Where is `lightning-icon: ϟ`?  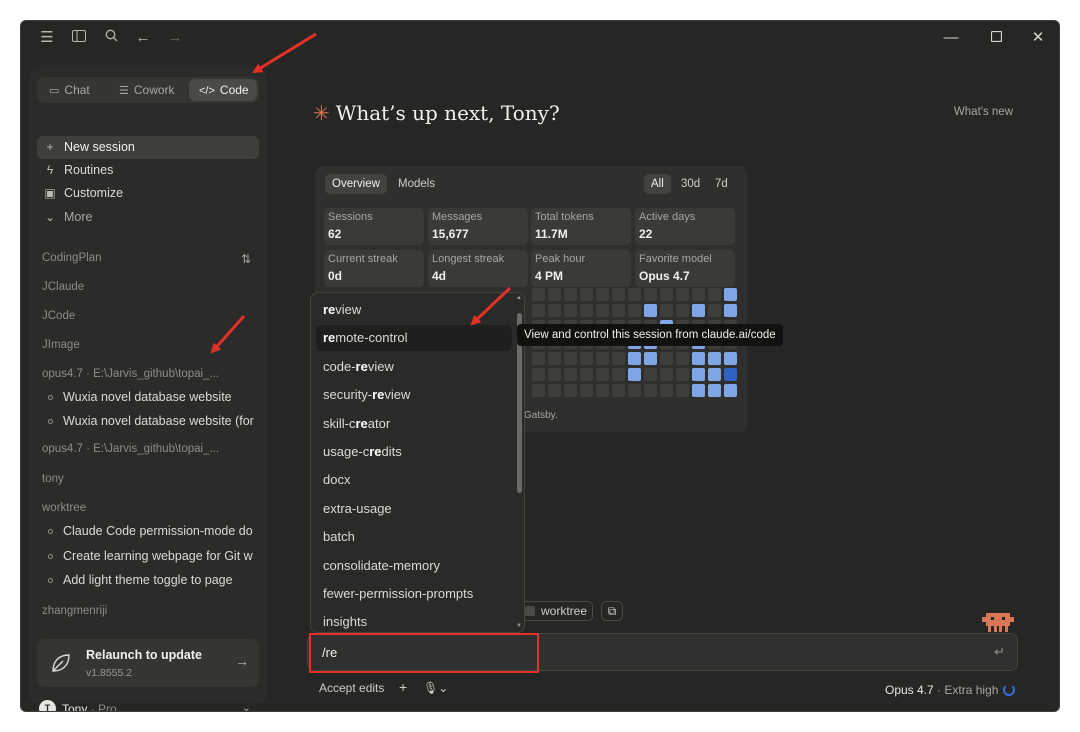
lightning-icon: ϟ is located at coordinates (50, 170).